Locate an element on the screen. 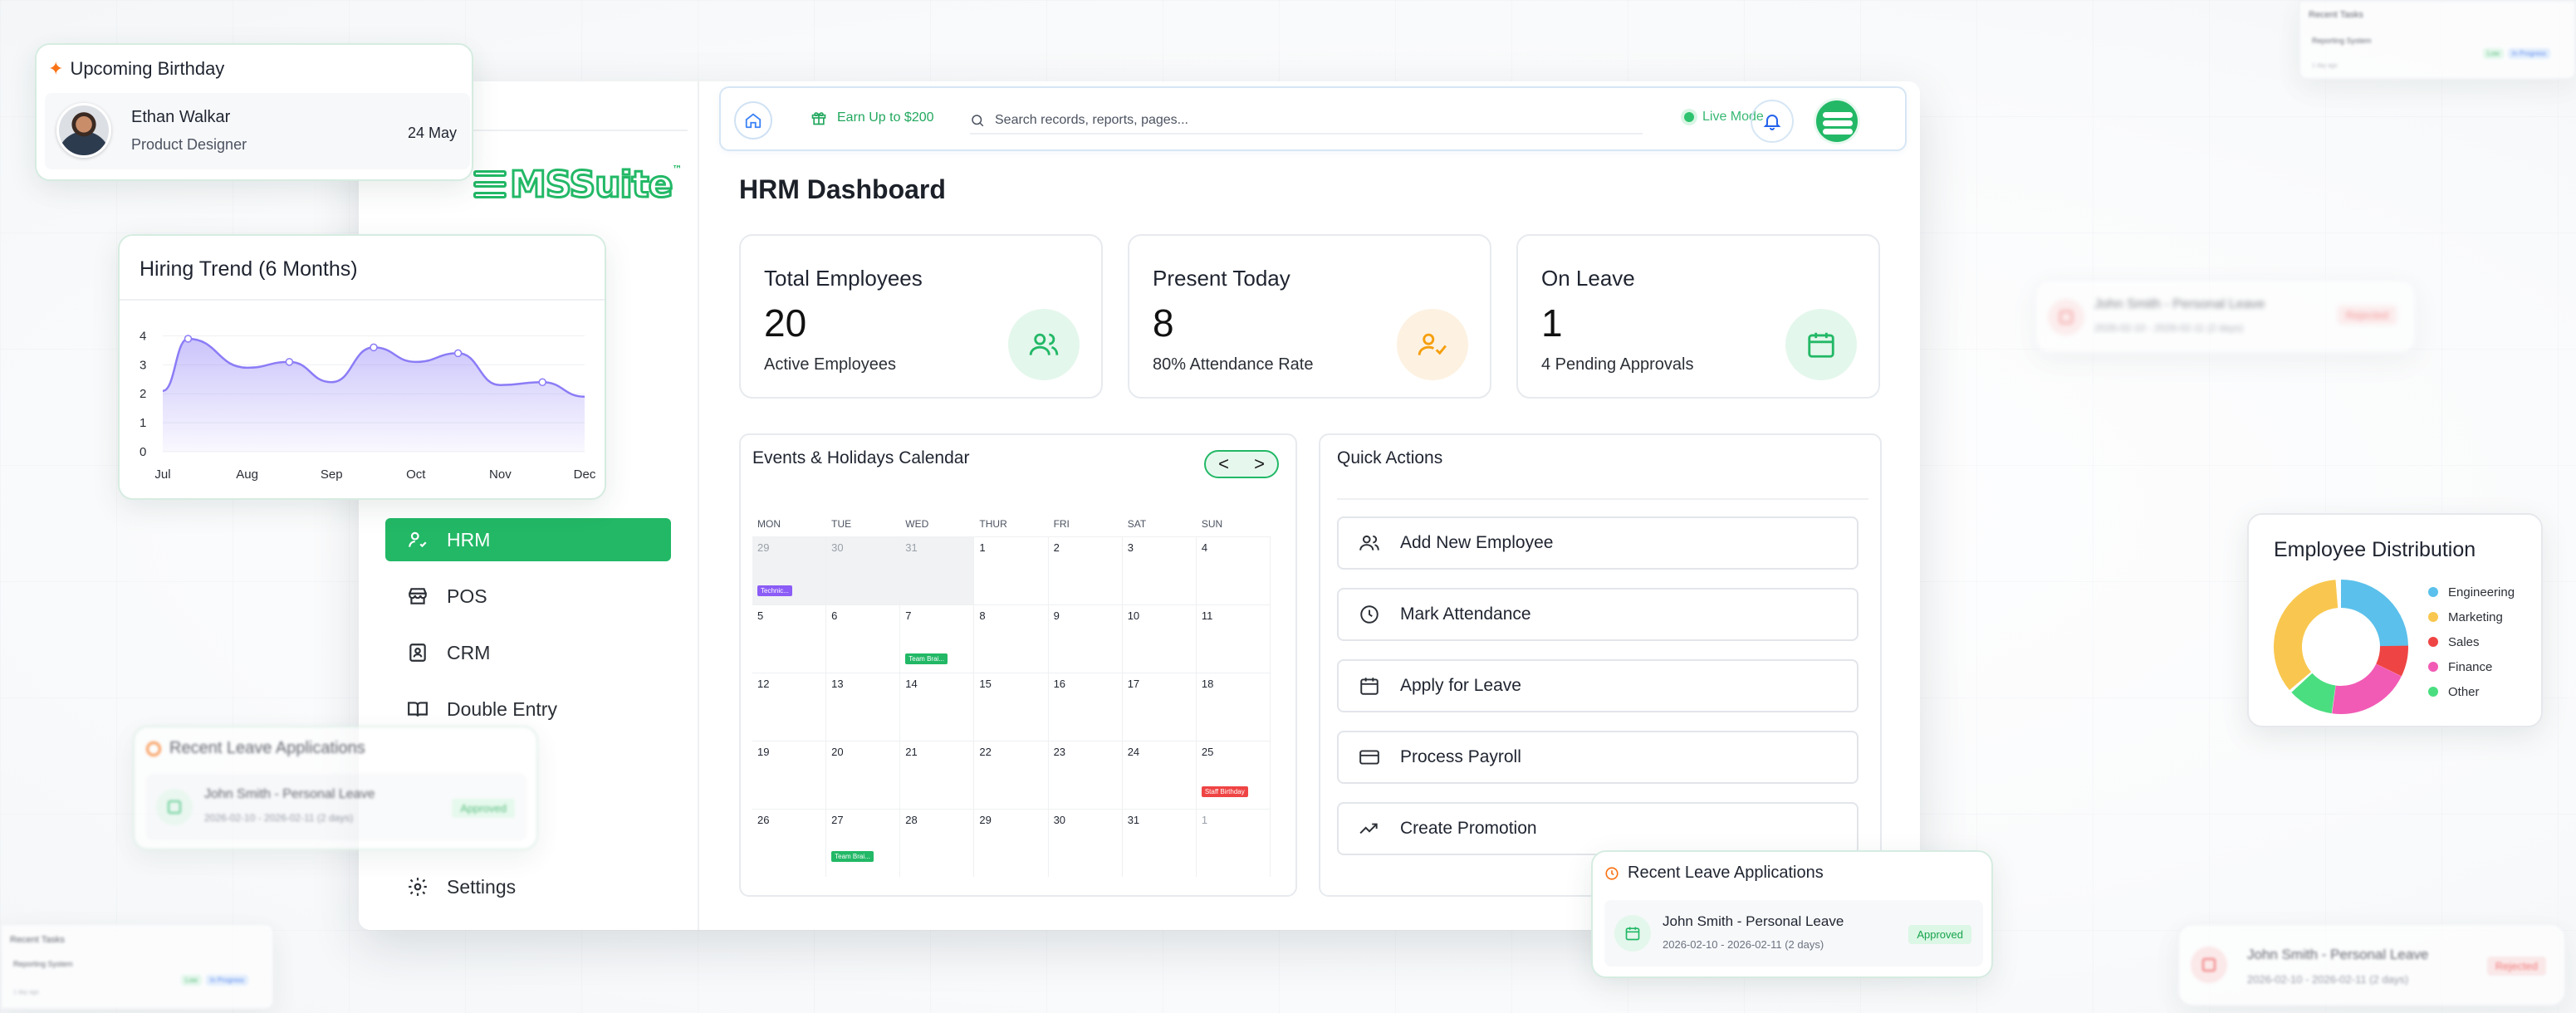 This screenshot has height=1013, width=2576. calendar-day: 15 is located at coordinates (1012, 707).